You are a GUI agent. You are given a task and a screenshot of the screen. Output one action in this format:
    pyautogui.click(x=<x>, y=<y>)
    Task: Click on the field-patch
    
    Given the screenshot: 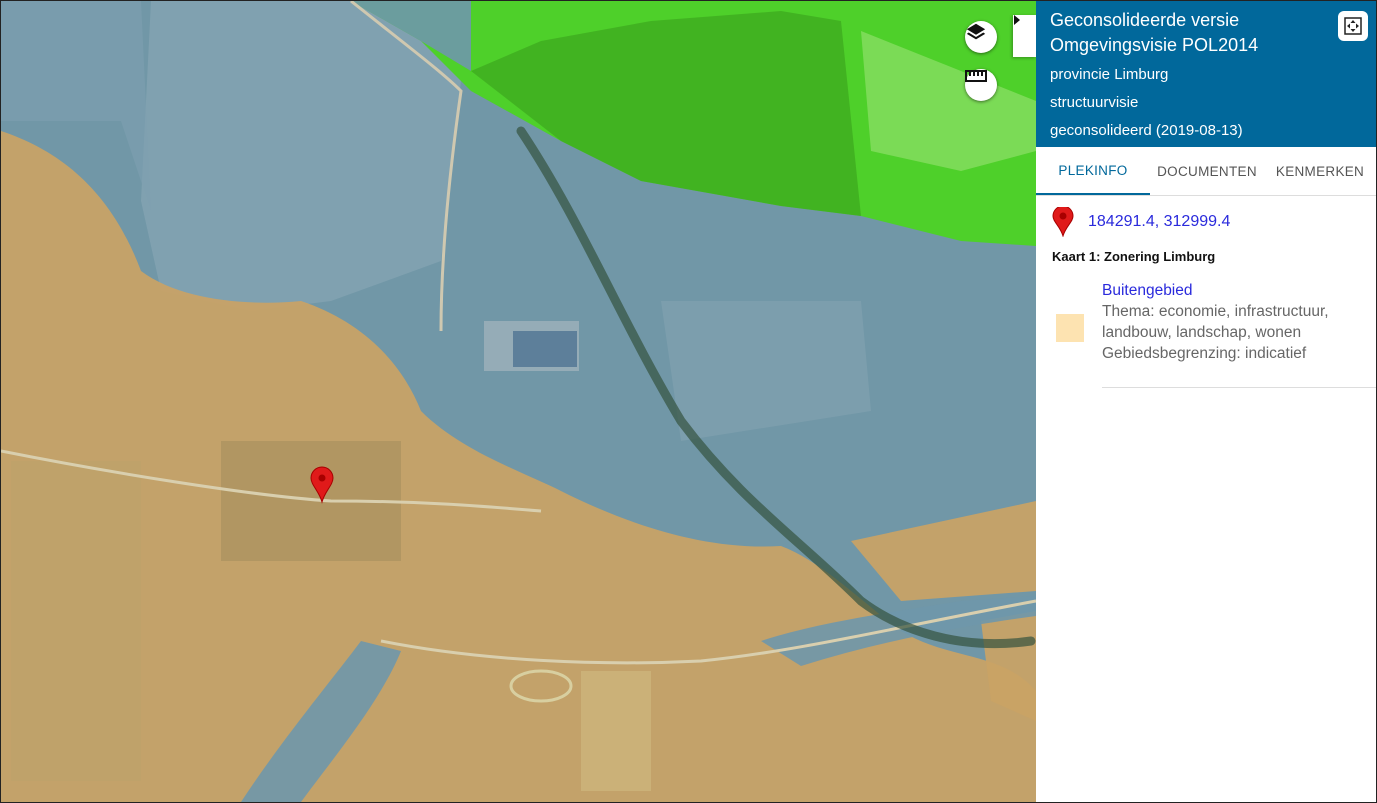 What is the action you would take?
    pyautogui.click(x=306, y=156)
    